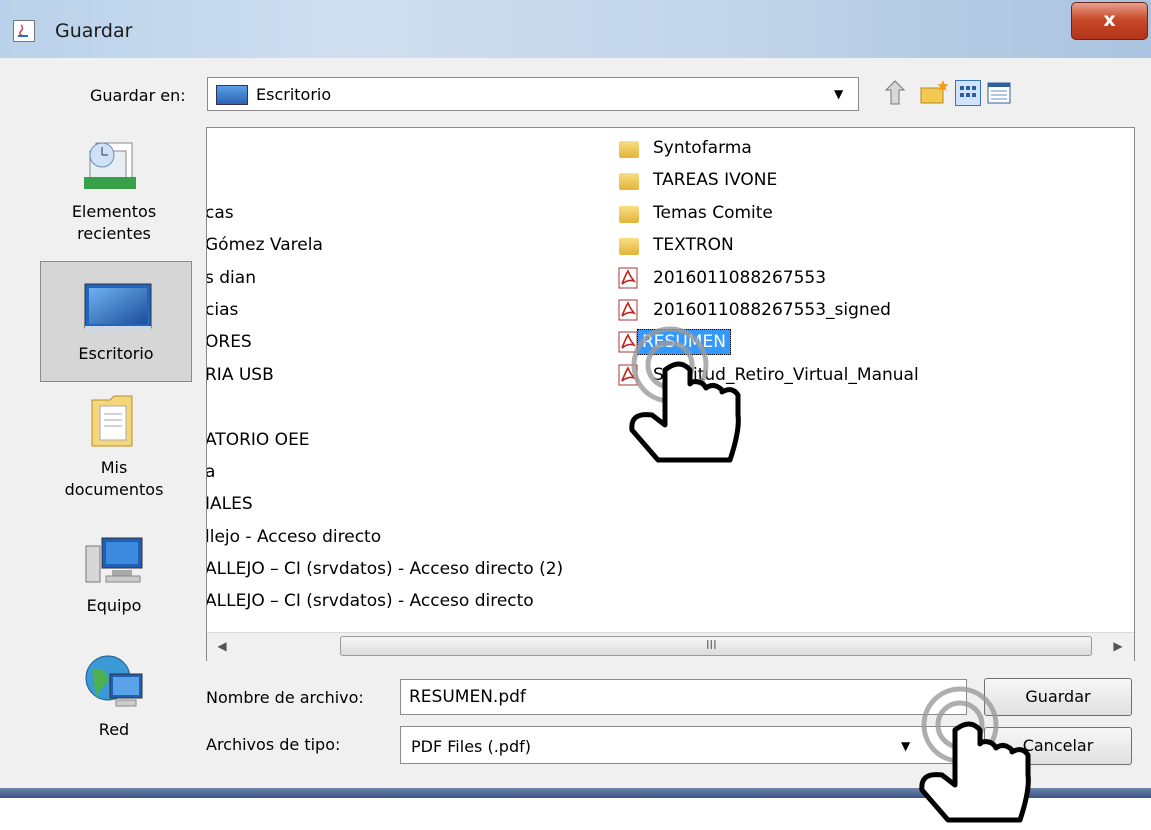 The width and height of the screenshot is (1151, 830). What do you see at coordinates (713, 213) in the screenshot?
I see `list-item: Temas Comite` at bounding box center [713, 213].